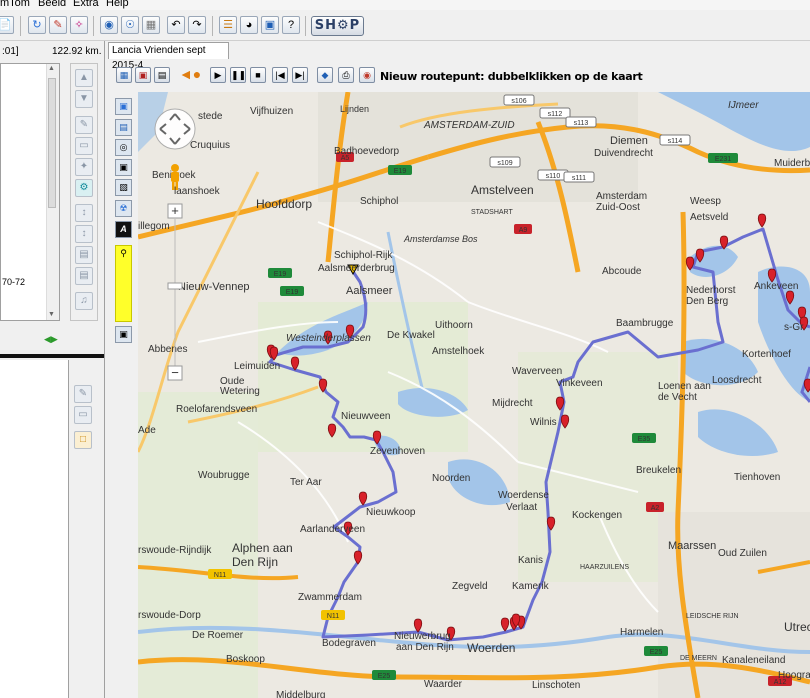 The width and height of the screenshot is (810, 698). What do you see at coordinates (175, 129) in the screenshot?
I see `pan-control` at bounding box center [175, 129].